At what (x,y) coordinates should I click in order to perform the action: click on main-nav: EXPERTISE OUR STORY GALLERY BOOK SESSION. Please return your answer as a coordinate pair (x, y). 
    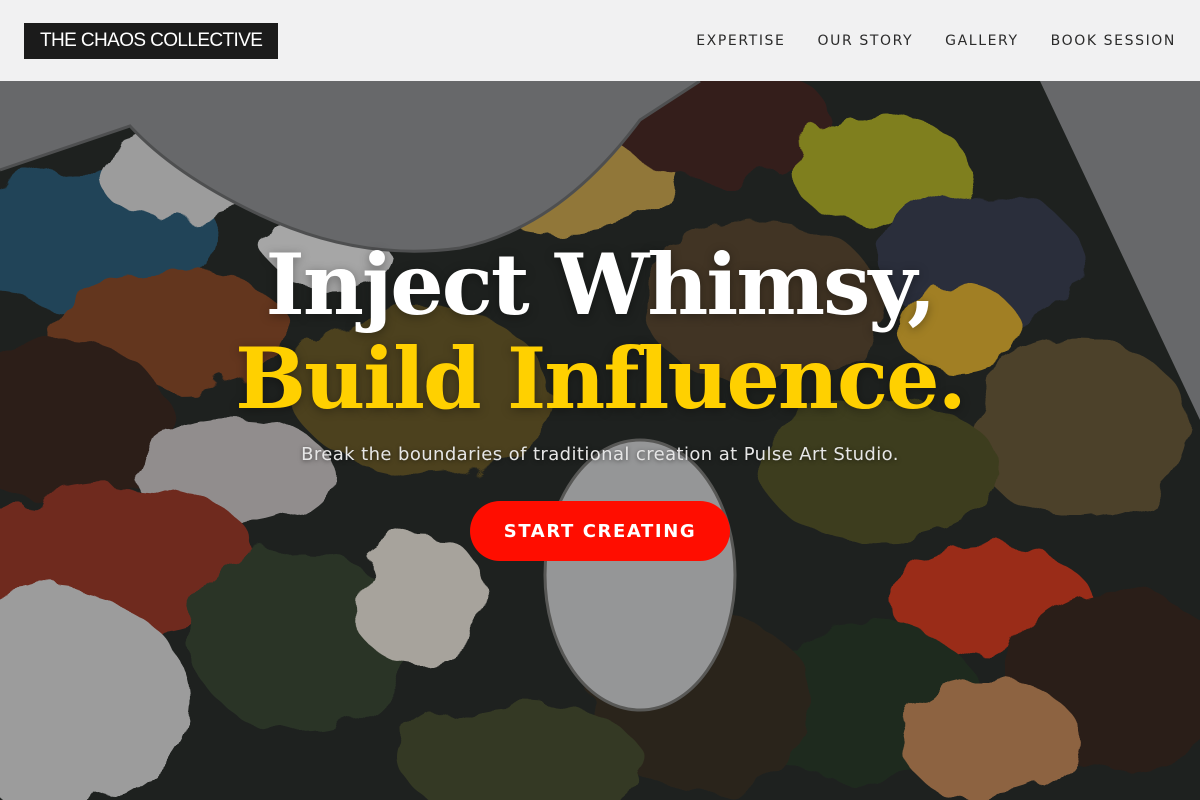
    Looking at the image, I should click on (936, 41).